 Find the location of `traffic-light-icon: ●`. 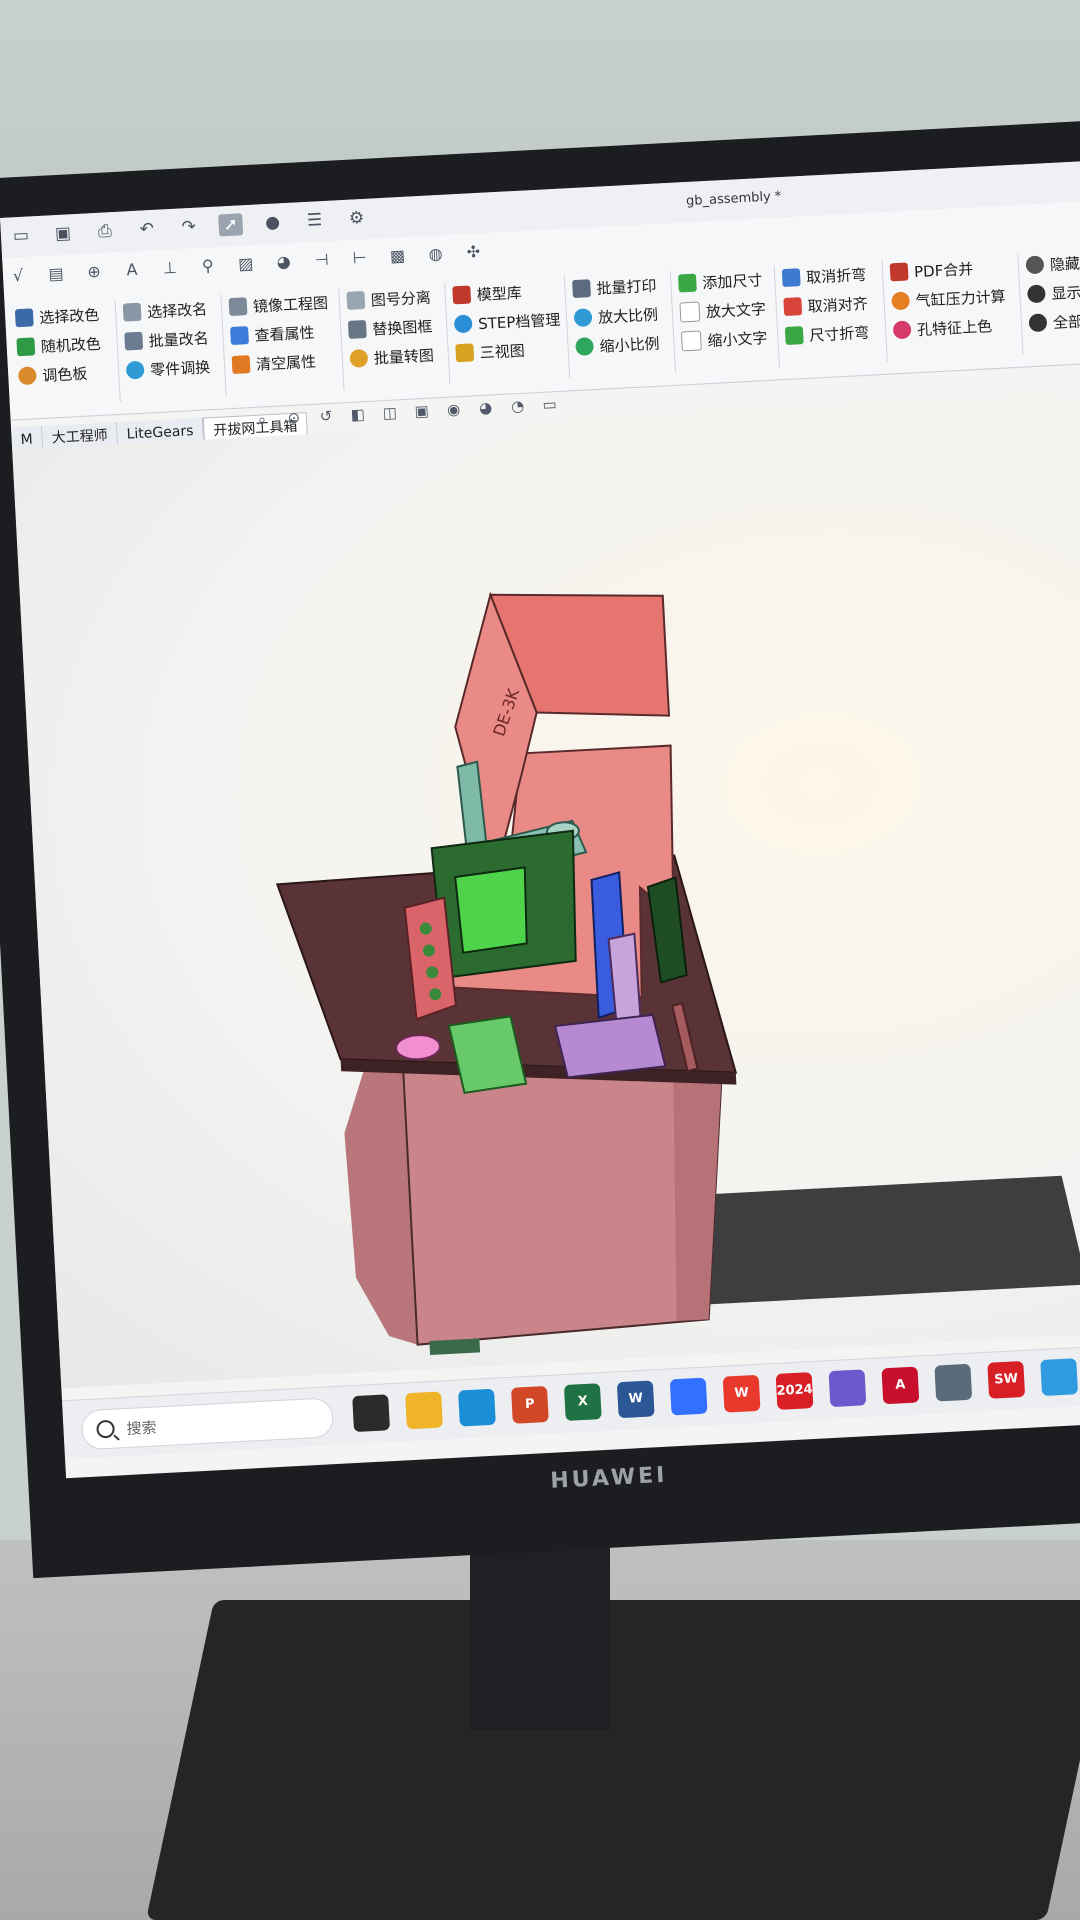

traffic-light-icon: ● is located at coordinates (272, 222).